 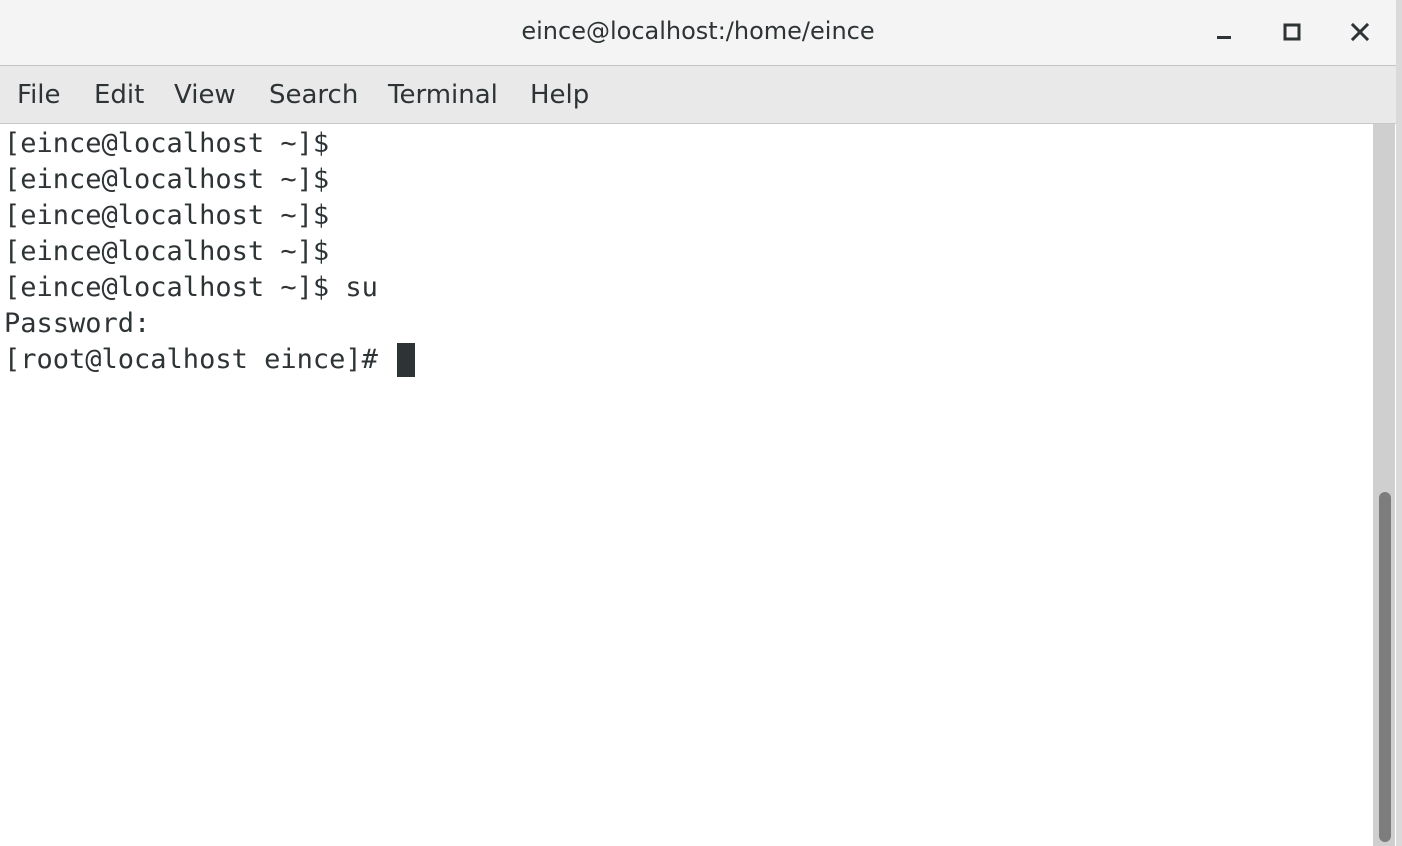 I want to click on terminal-prompt-line: [root@localhost eince]#, so click(x=210, y=360).